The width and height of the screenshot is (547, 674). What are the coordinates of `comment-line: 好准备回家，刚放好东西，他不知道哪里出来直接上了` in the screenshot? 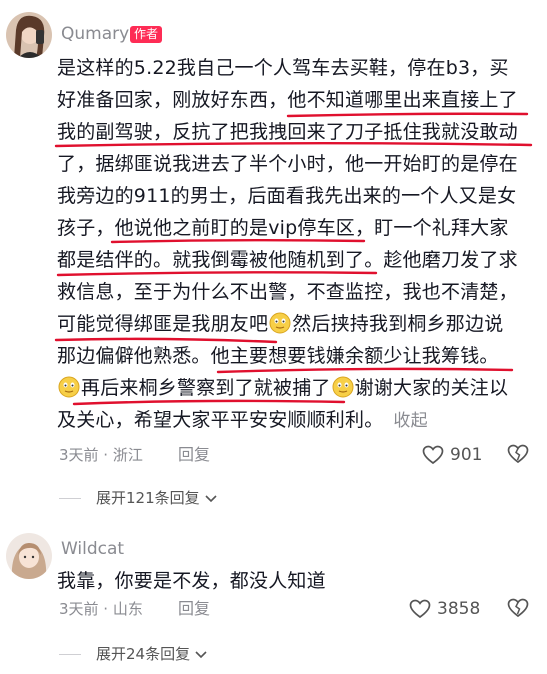 It's located at (287, 100).